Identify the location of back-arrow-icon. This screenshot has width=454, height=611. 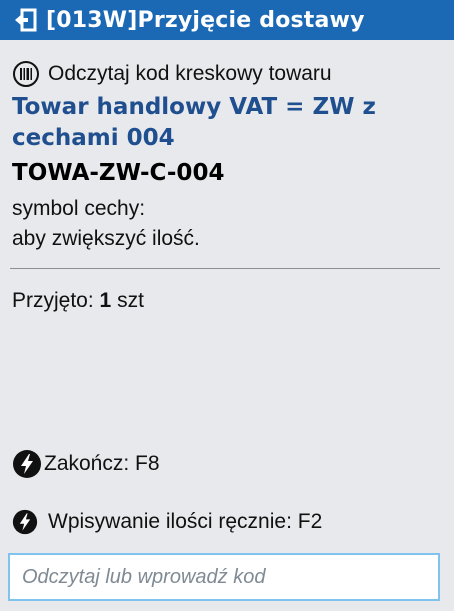
(25, 20).